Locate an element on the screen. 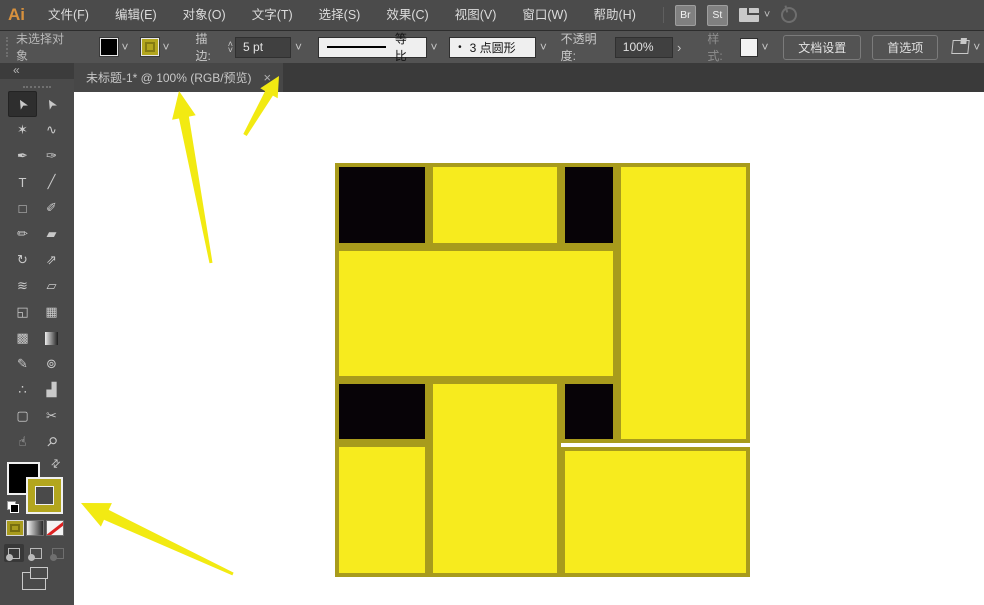 This screenshot has width=984, height=605. width-tool: ≋ is located at coordinates (22, 286).